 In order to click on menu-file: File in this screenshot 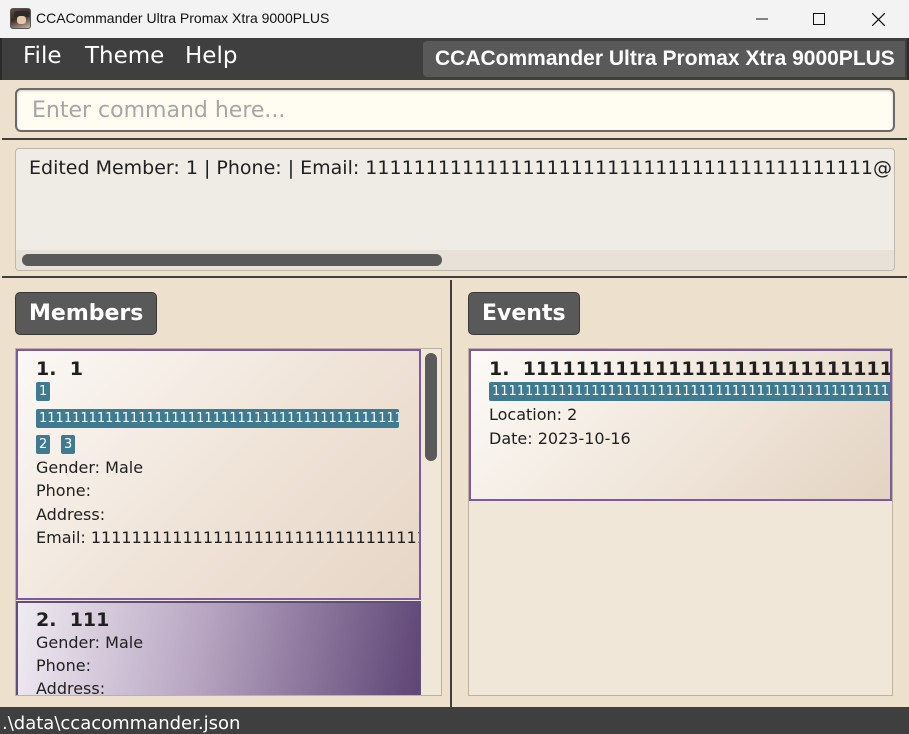, I will do `click(42, 56)`.